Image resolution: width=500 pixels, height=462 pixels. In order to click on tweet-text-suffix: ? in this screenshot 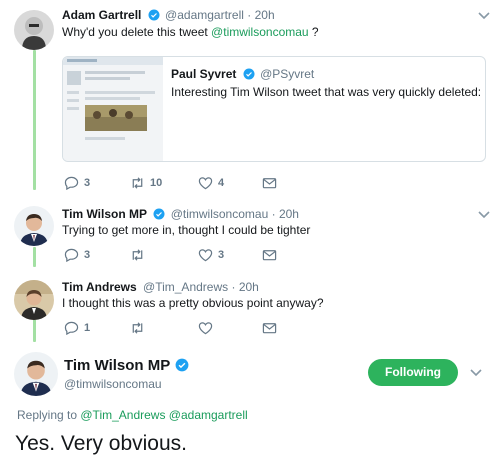, I will do `click(313, 32)`.